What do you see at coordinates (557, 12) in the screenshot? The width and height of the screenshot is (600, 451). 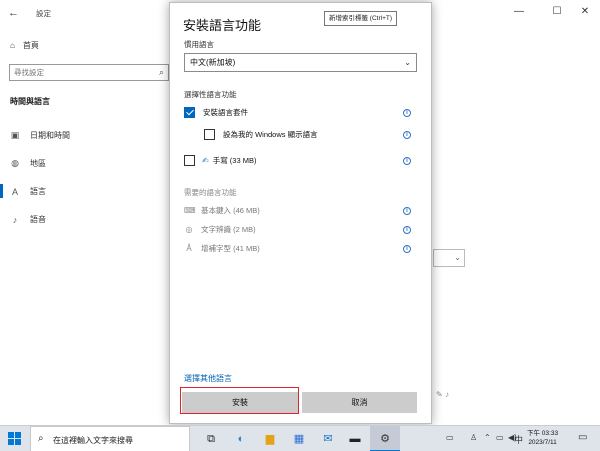 I see `maximize-button: ☐` at bounding box center [557, 12].